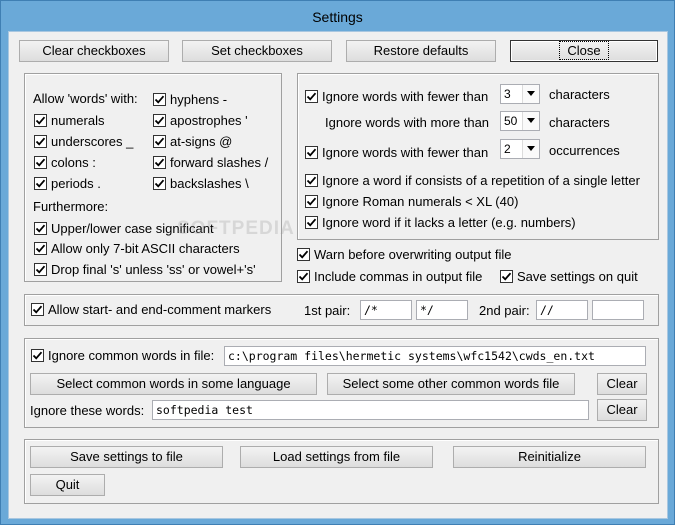 This screenshot has height=525, width=675. Describe the element at coordinates (420, 201) in the screenshot. I see `ignore-roman-numerals-label: Ignore Roman numerals < XL (40)` at that location.